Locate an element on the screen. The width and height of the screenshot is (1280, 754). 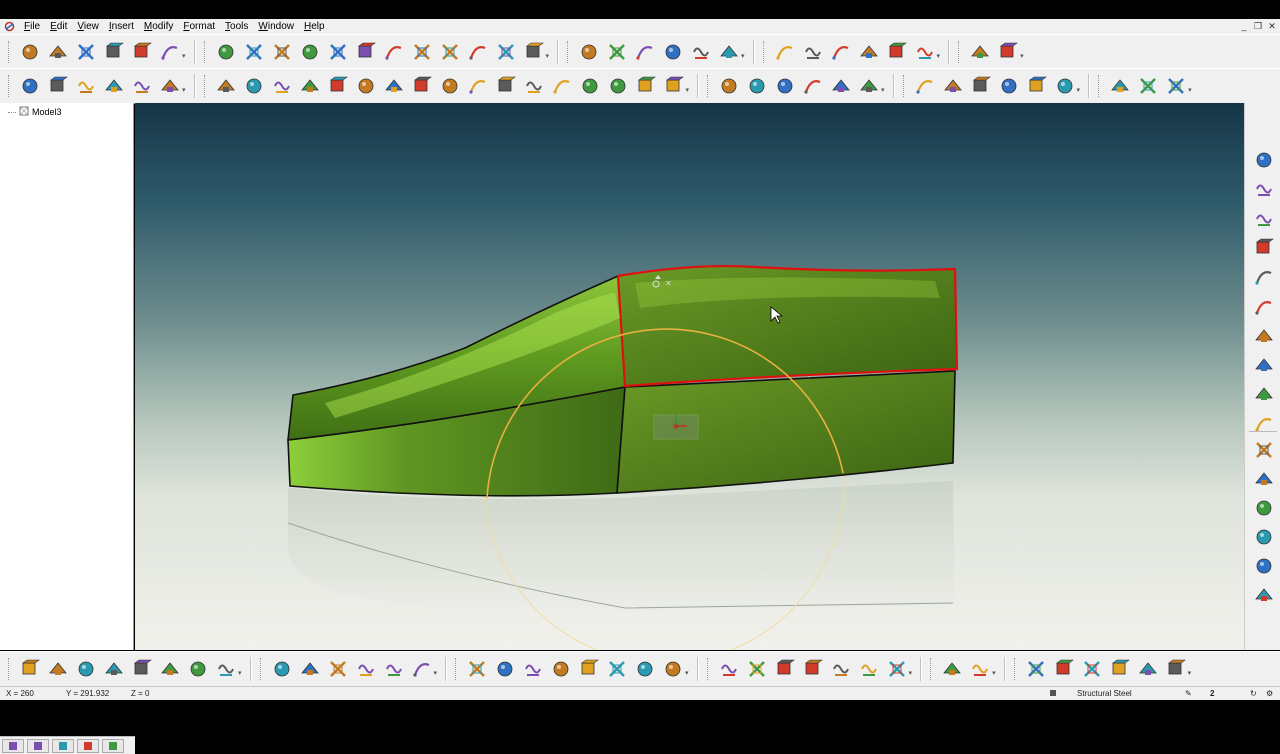
arc-button is located at coordinates (142, 86).